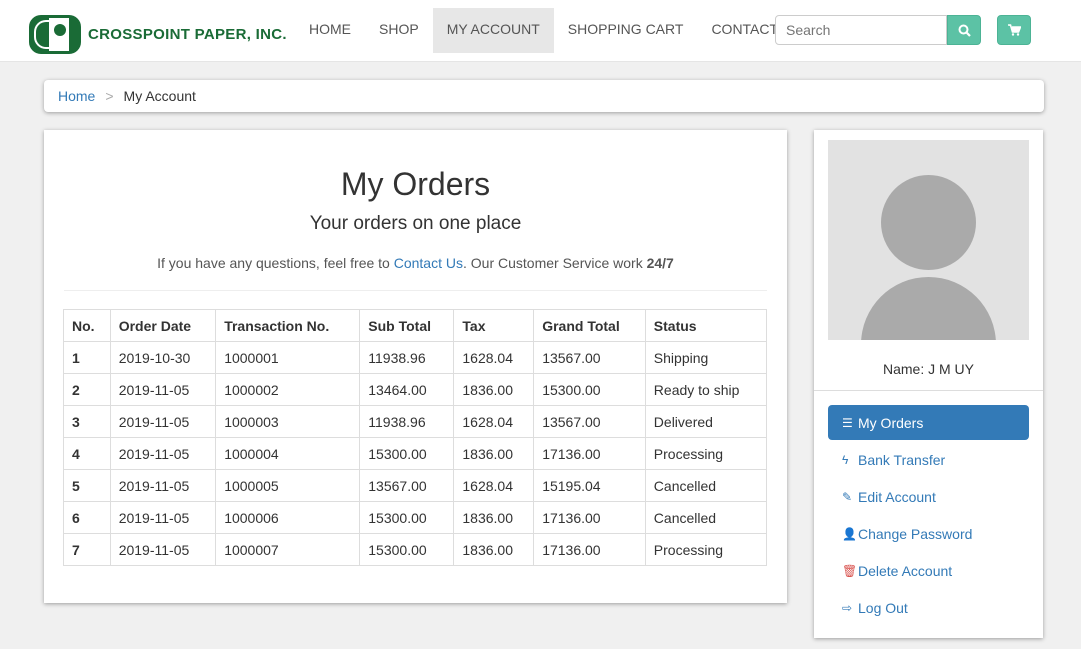  I want to click on menu-bank-transfer: ϟ Bank Transfer, so click(928, 459).